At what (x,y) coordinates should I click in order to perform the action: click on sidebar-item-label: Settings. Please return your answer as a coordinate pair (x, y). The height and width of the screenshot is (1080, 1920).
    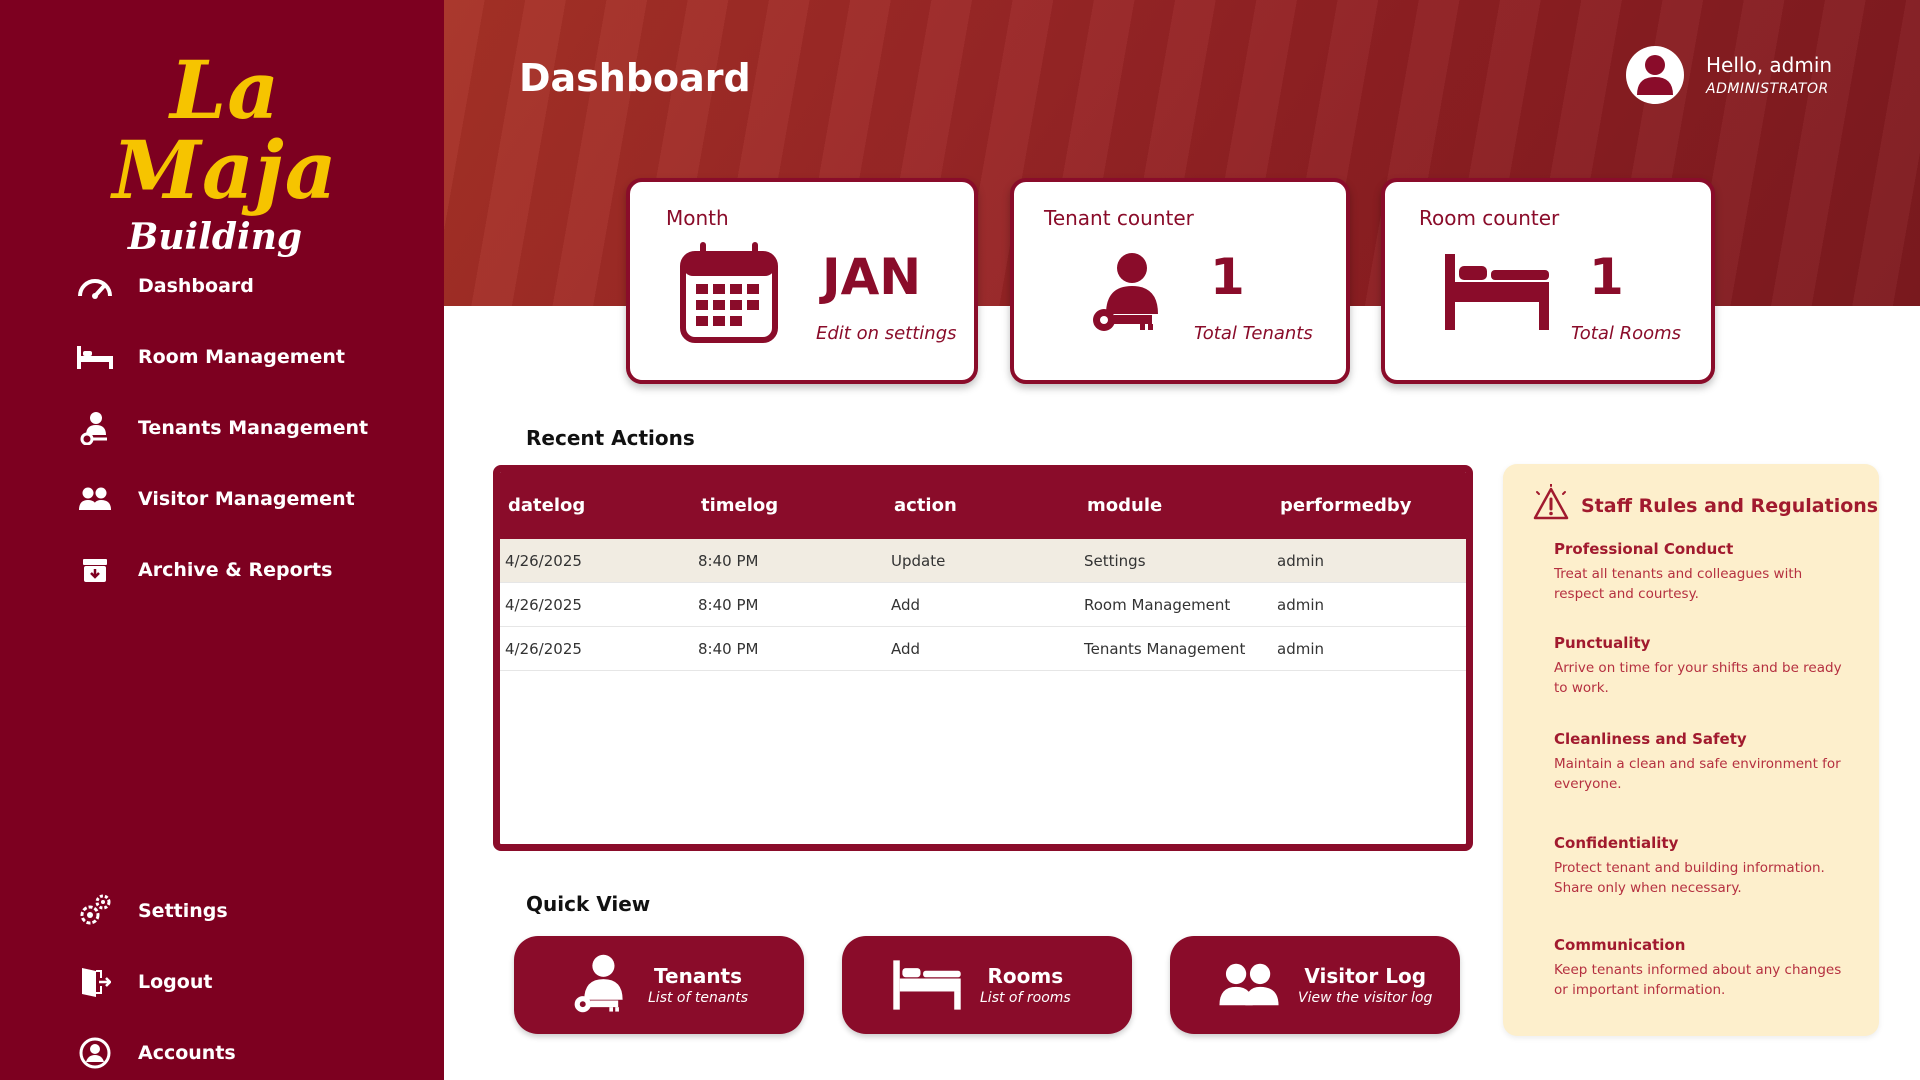
    Looking at the image, I should click on (183, 910).